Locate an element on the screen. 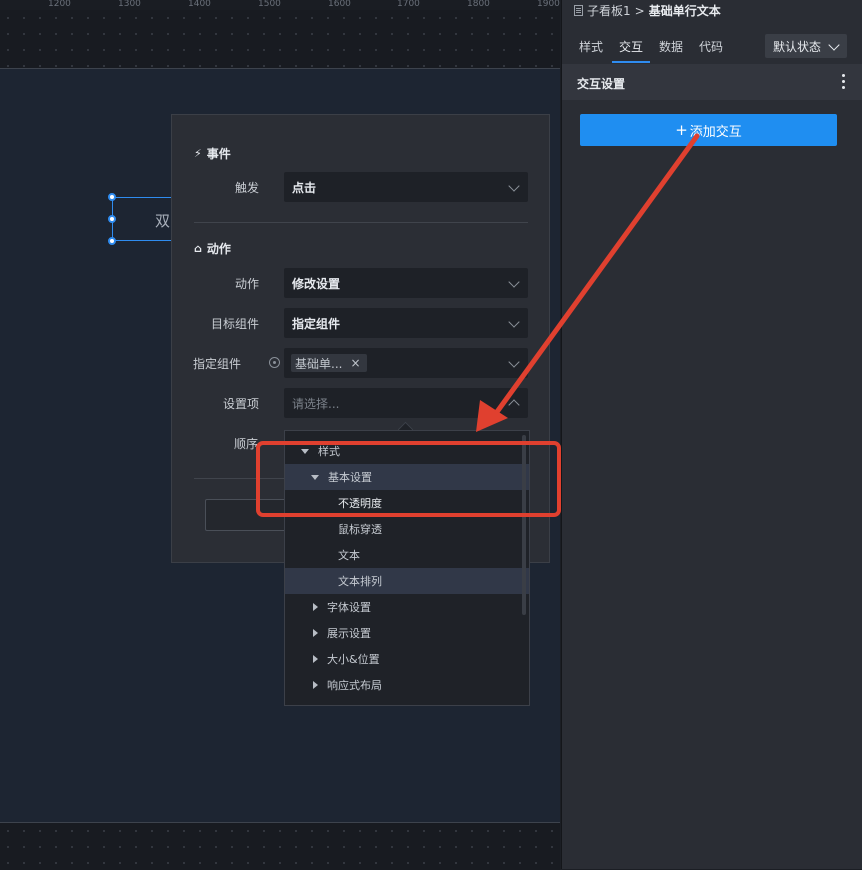  section-divider is located at coordinates (361, 222).